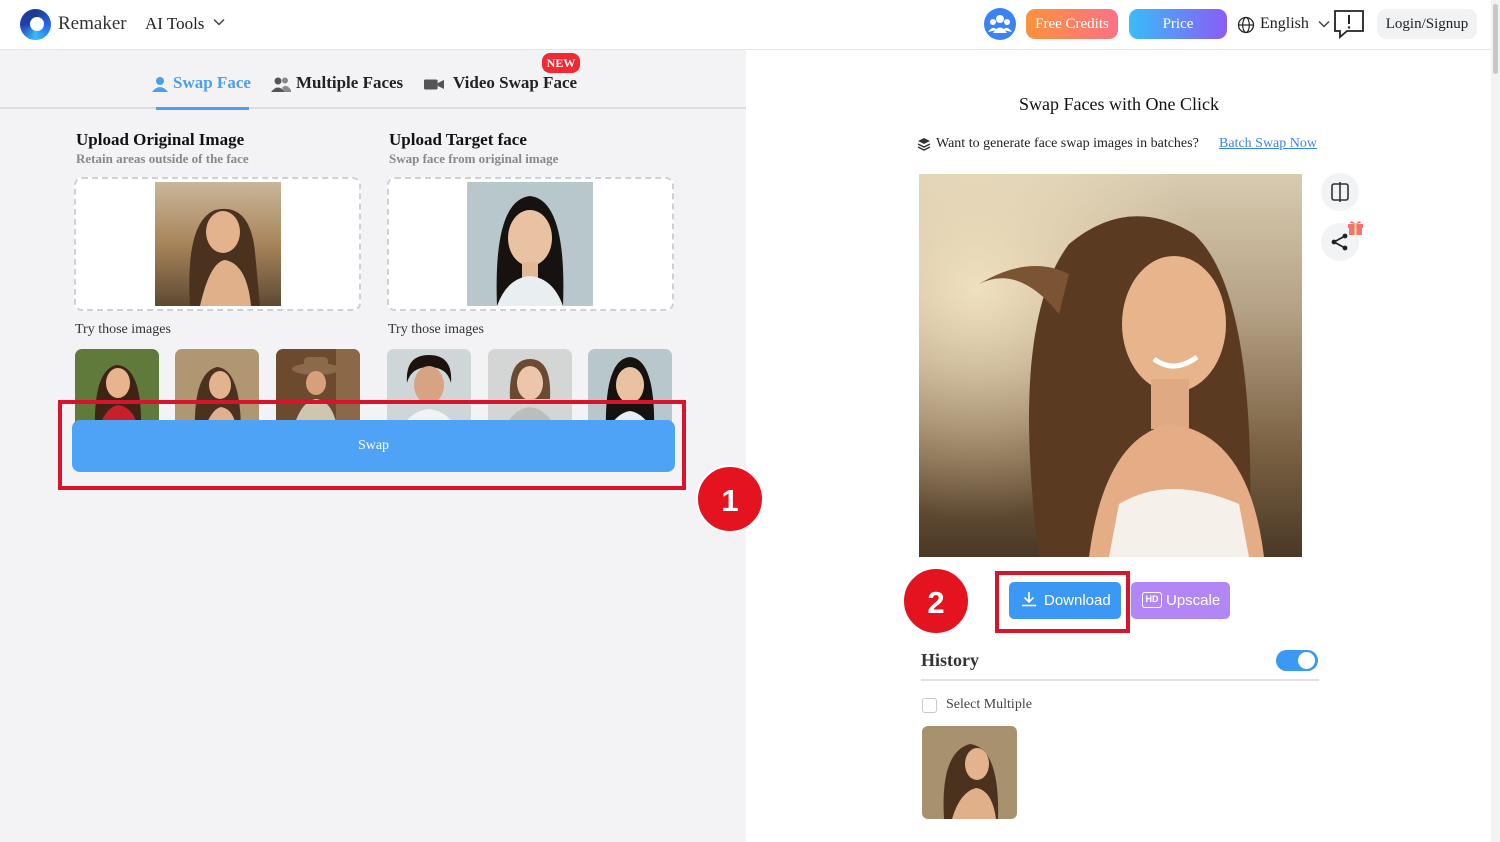 The image size is (1500, 842). What do you see at coordinates (1268, 144) in the screenshot?
I see `batch-swap-link: Batch Swap Now` at bounding box center [1268, 144].